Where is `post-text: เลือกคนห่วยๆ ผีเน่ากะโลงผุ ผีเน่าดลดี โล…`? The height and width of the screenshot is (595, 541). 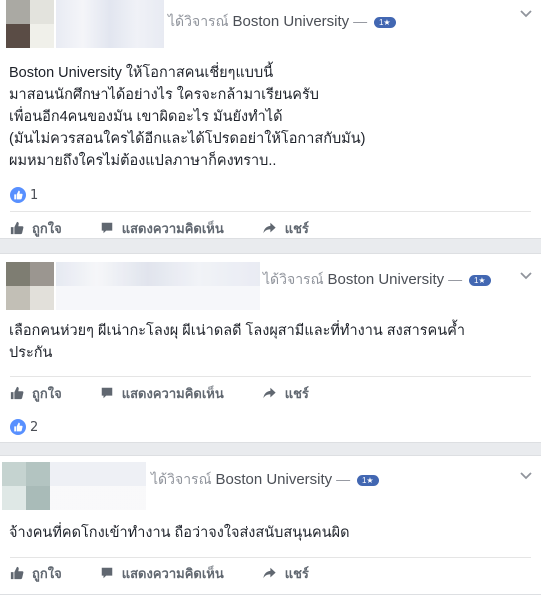
post-text: เลือกคนห่วยๆ ผีเน่ากะโลงผุ ผีเน่าดลดี โล… is located at coordinates (270, 342).